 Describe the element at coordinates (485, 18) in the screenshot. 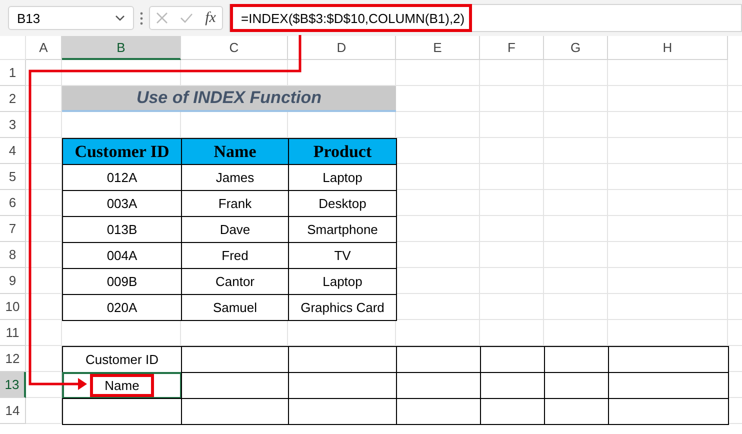

I see `formula-field: =INDEX($B$3:$D$10,COLUMN(B1),2)` at that location.